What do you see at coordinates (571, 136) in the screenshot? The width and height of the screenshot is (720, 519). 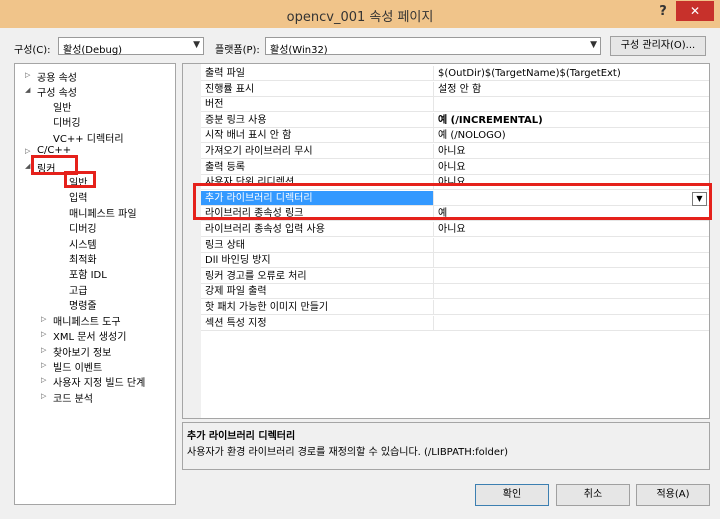 I see `property-value: 예 (/NOLOGO)` at bounding box center [571, 136].